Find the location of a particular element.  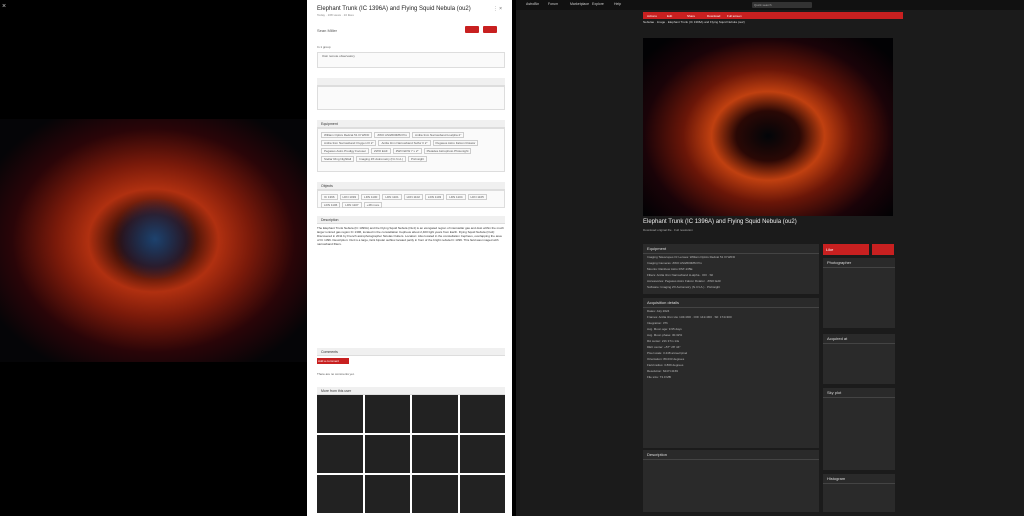

bookmark-icon is located at coordinates (883, 249).